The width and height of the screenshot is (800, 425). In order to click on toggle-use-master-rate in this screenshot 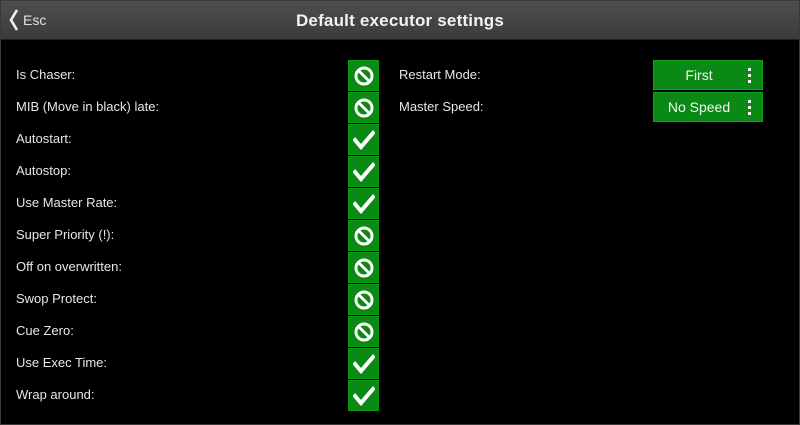, I will do `click(363, 203)`.